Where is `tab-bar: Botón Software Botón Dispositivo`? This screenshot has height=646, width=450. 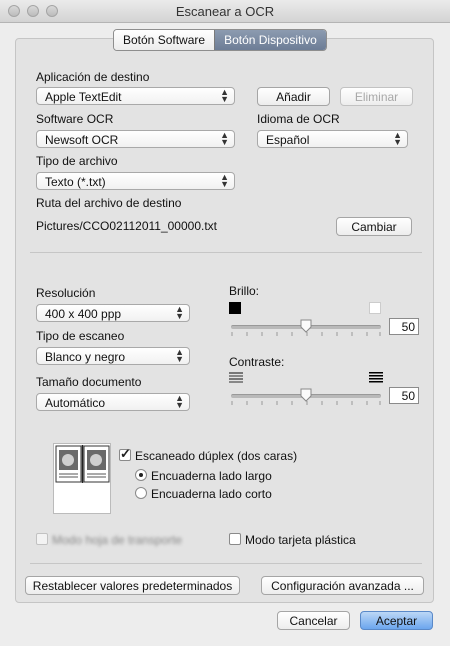
tab-bar: Botón Software Botón Dispositivo is located at coordinates (220, 40).